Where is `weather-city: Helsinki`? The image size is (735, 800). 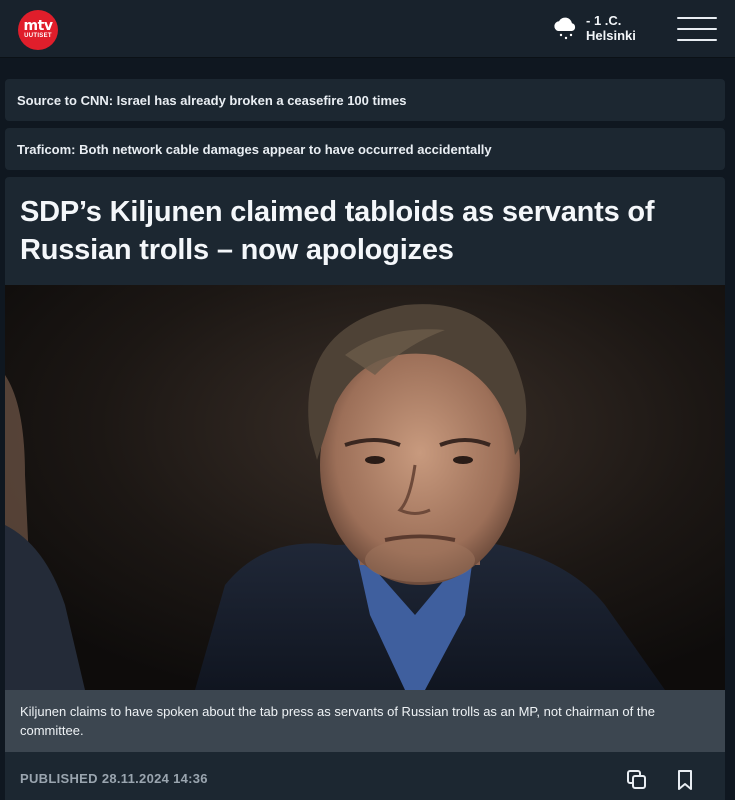 weather-city: Helsinki is located at coordinates (611, 35).